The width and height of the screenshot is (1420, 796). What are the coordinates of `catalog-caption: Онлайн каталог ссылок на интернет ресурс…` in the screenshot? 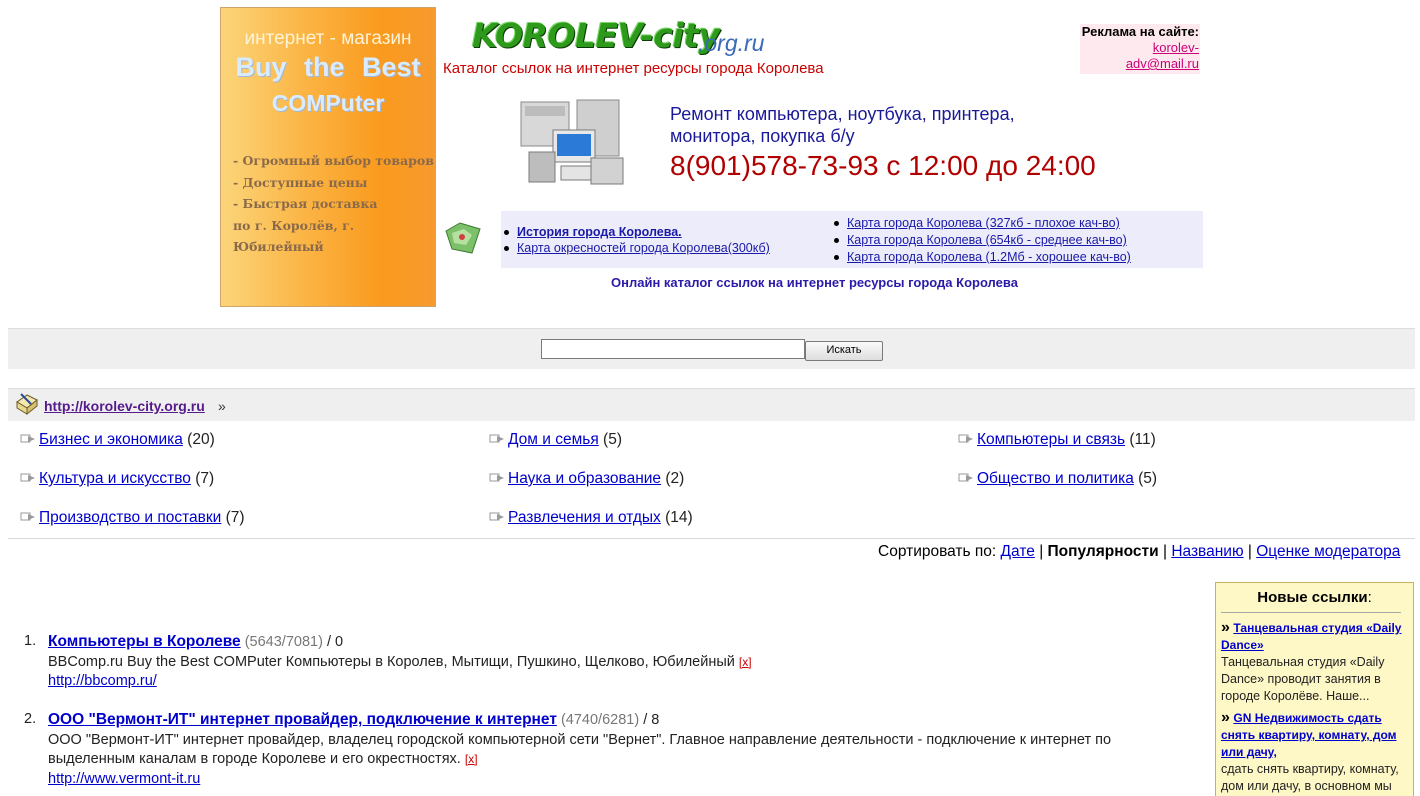 It's located at (814, 282).